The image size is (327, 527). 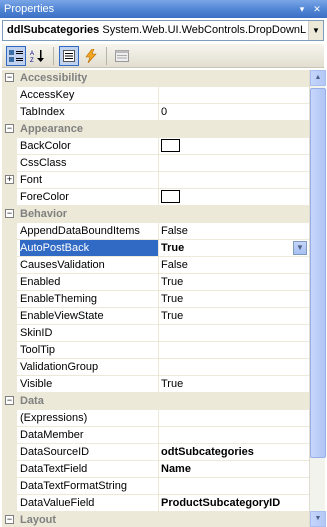 I want to click on property-row: TabIndex 0, so click(x=155, y=112).